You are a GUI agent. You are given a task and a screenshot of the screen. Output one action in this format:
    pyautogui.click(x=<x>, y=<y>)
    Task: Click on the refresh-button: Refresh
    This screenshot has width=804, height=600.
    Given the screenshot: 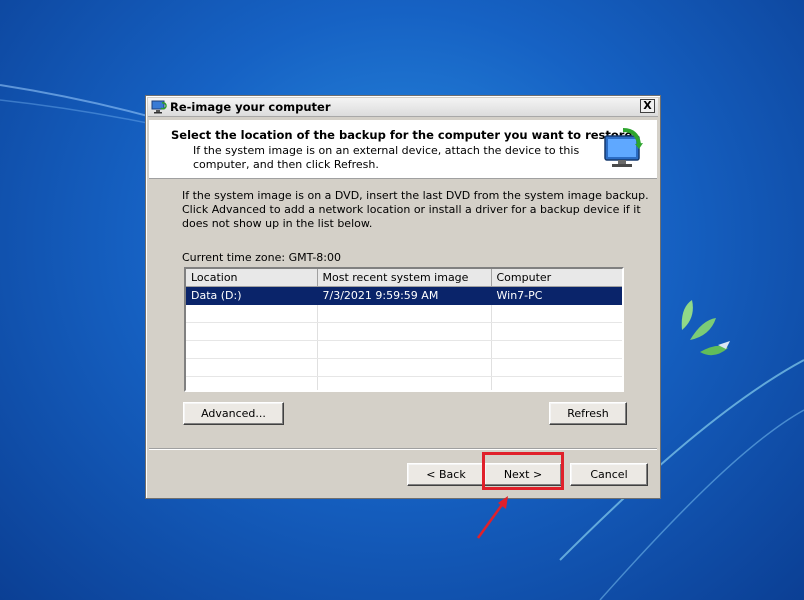 What is the action you would take?
    pyautogui.click(x=588, y=413)
    